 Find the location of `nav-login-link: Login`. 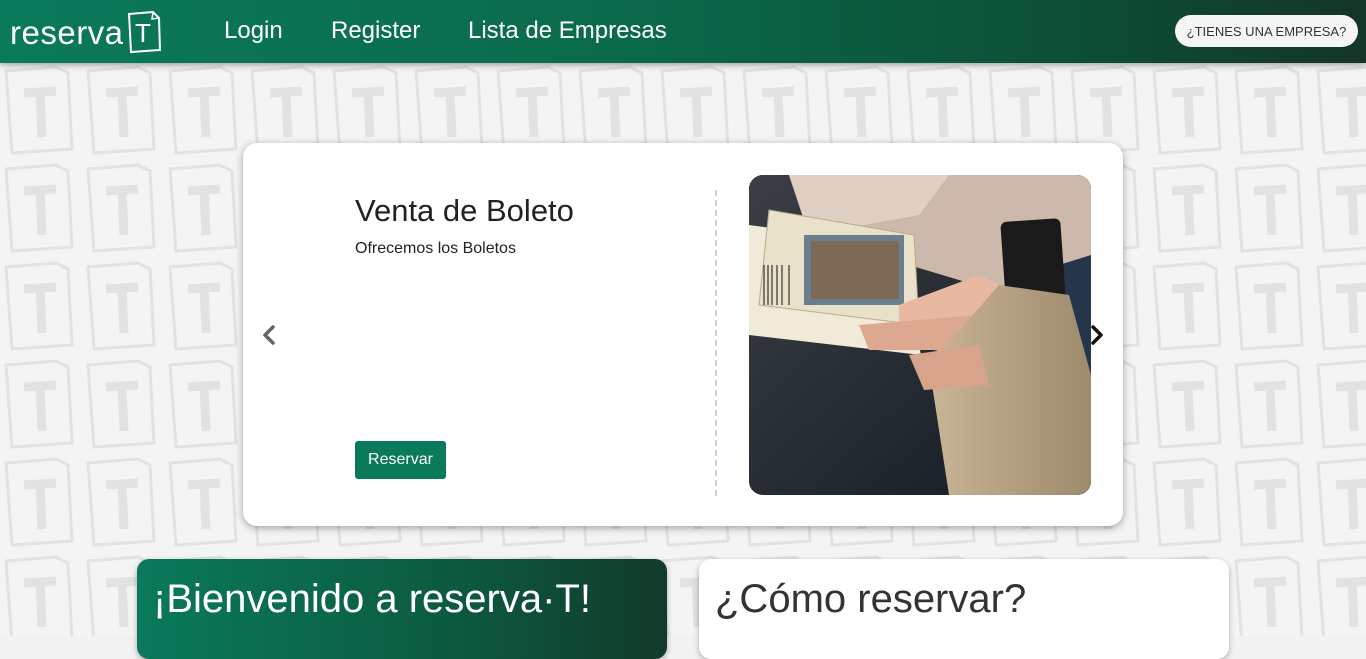

nav-login-link: Login is located at coordinates (253, 31).